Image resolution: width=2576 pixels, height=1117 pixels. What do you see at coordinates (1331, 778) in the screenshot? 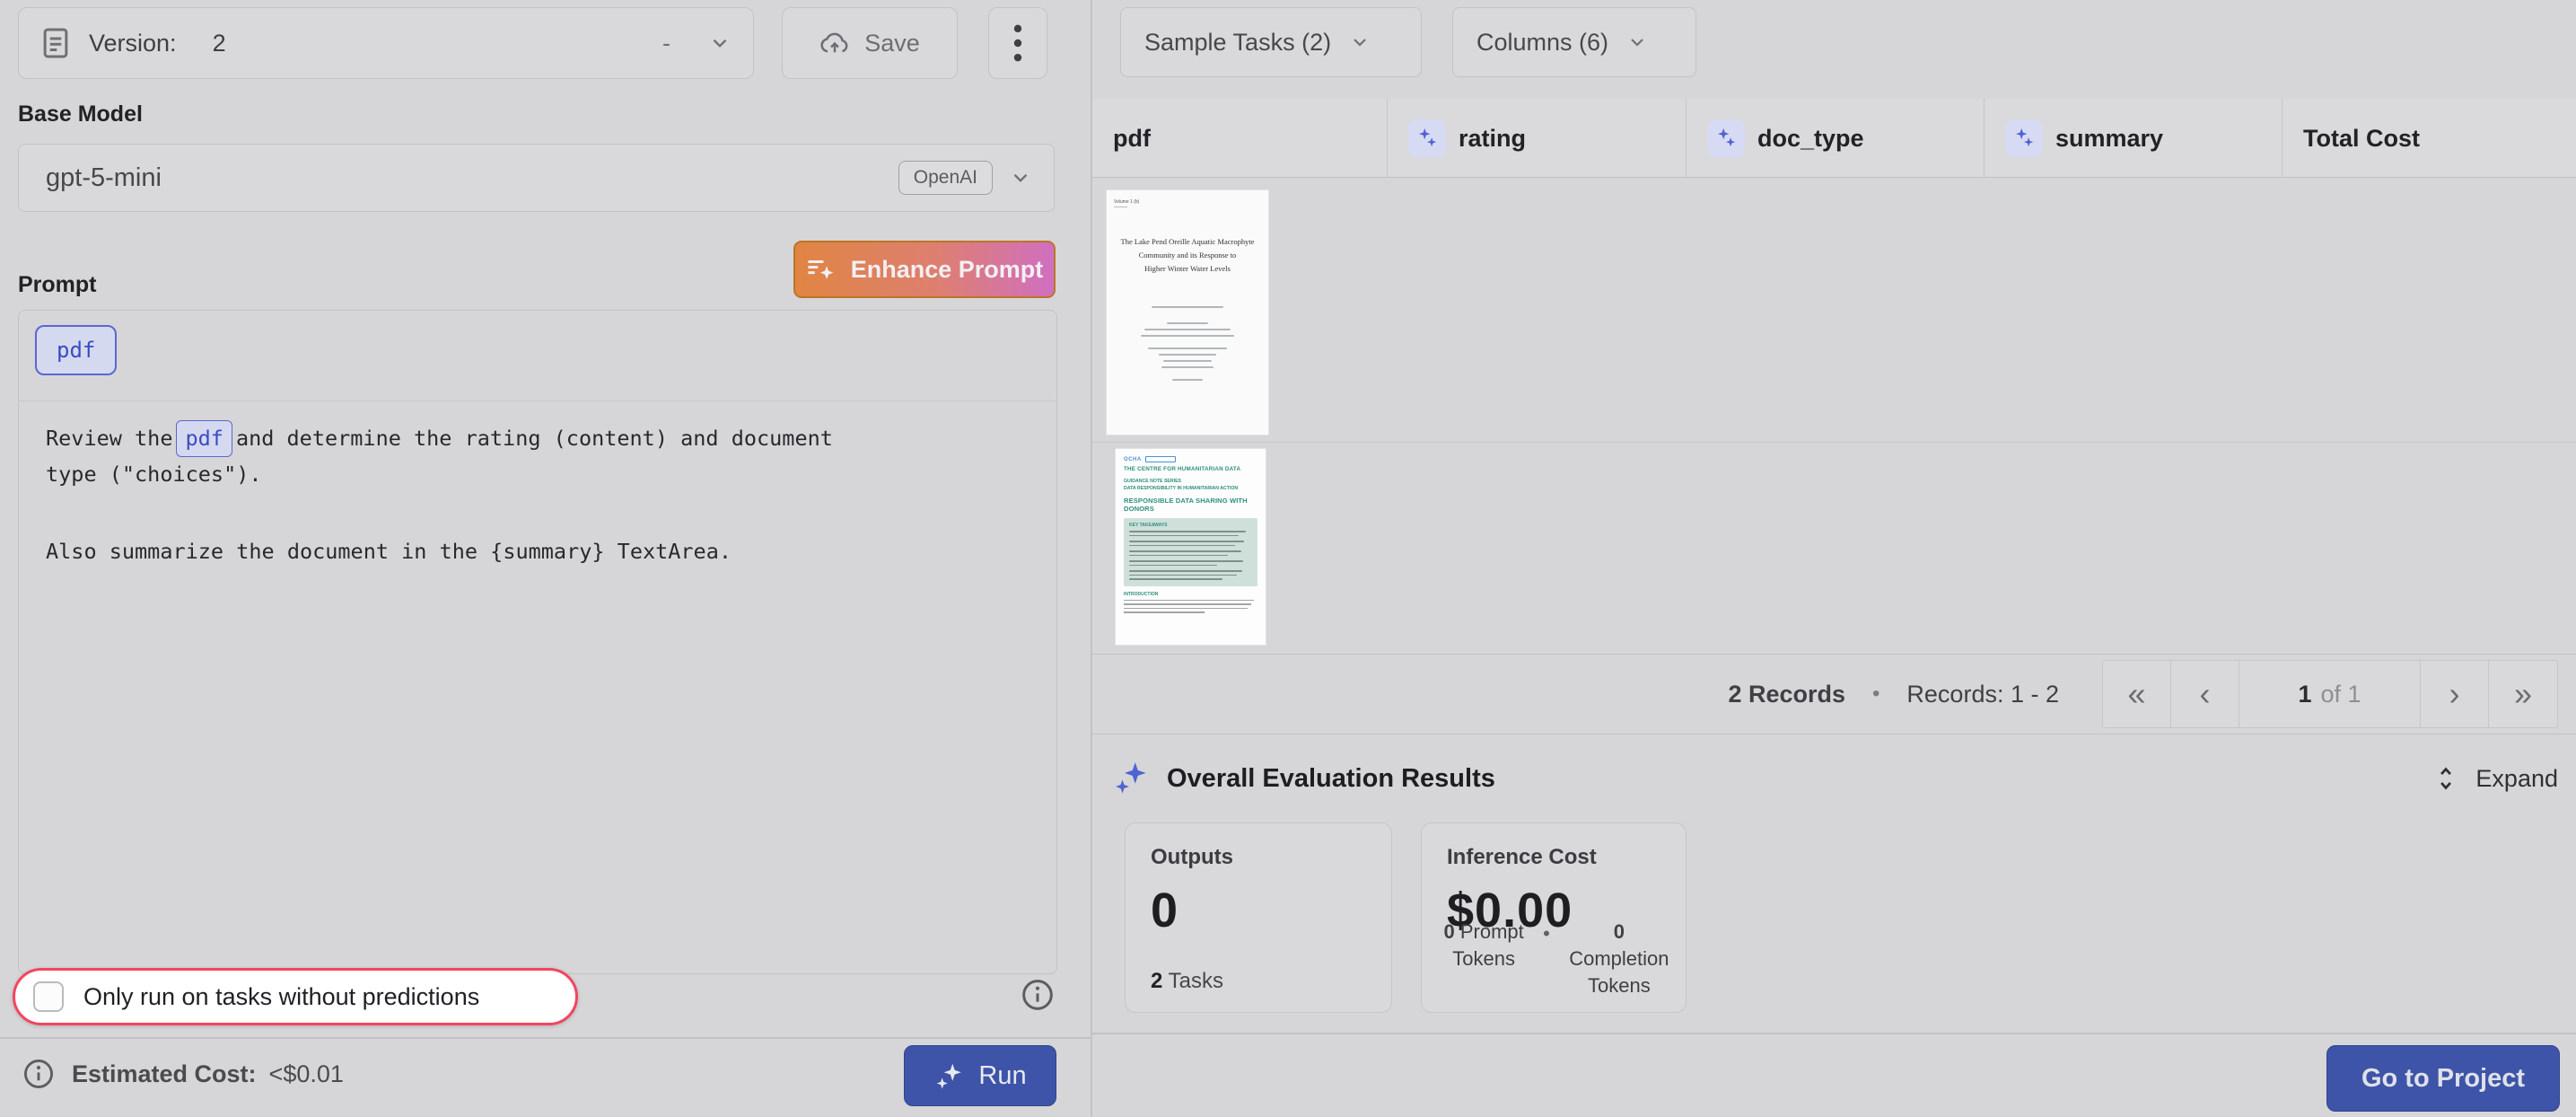
I see `evaluation-title: Overall Evaluation Results` at bounding box center [1331, 778].